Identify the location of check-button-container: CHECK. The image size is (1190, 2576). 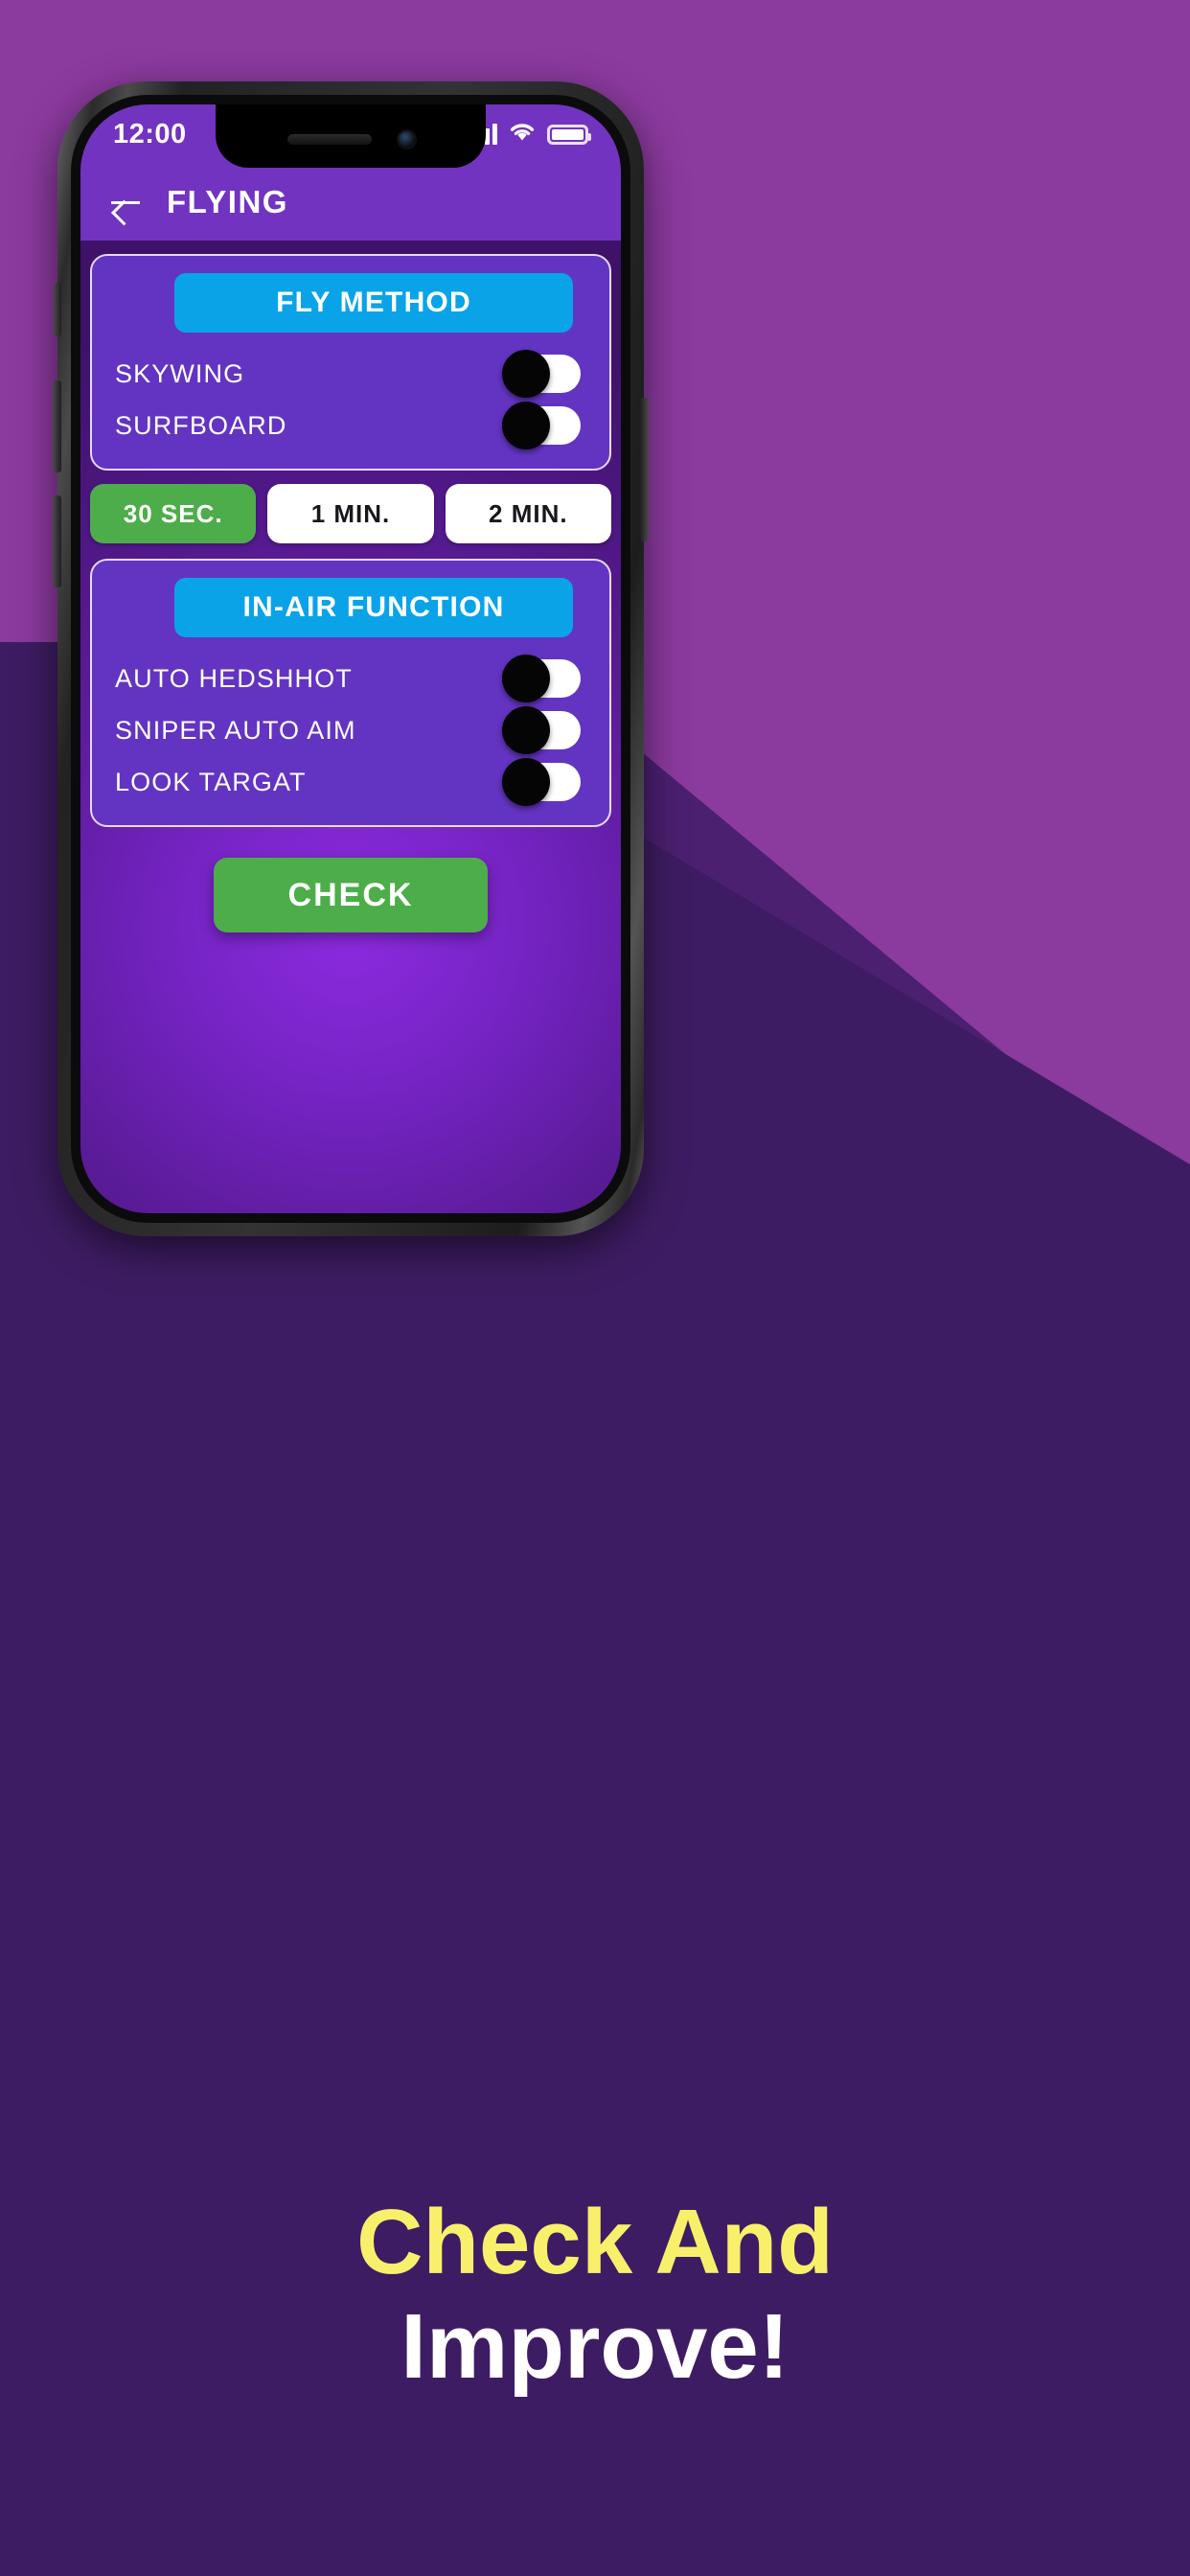
(350, 886).